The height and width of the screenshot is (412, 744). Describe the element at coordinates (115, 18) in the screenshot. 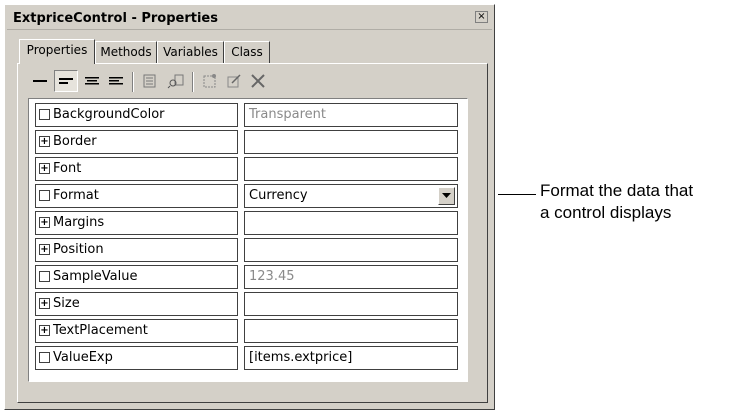

I see `window-title: ExtpriceControl - Properties` at that location.